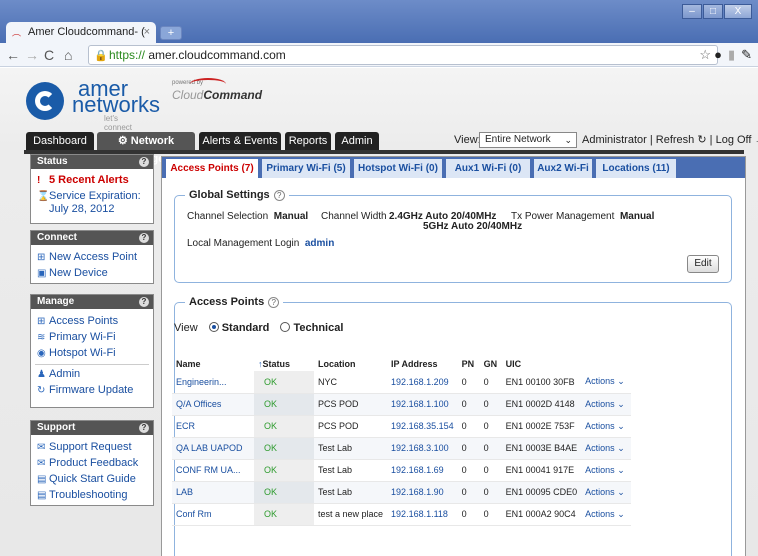 The height and width of the screenshot is (556, 758). What do you see at coordinates (32, 55) in the screenshot?
I see `forward-icon: →` at bounding box center [32, 55].